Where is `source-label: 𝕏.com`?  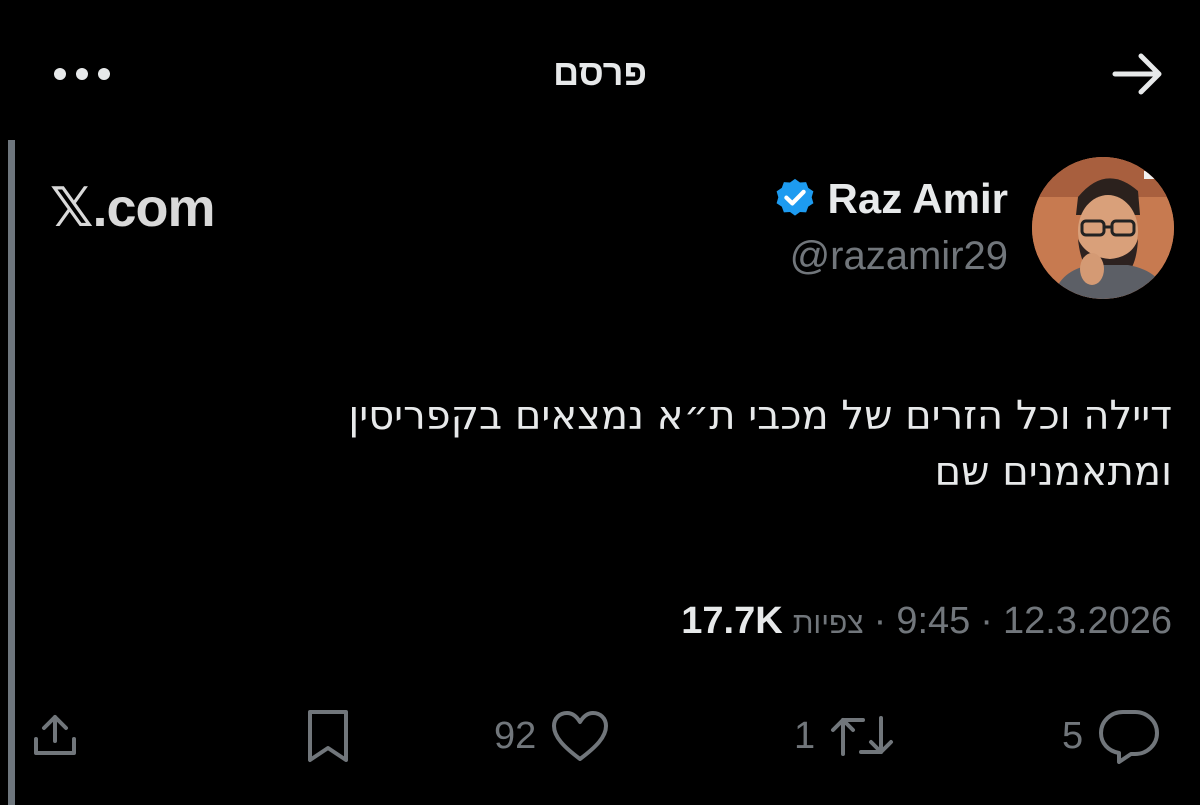 source-label: 𝕏.com is located at coordinates (133, 208).